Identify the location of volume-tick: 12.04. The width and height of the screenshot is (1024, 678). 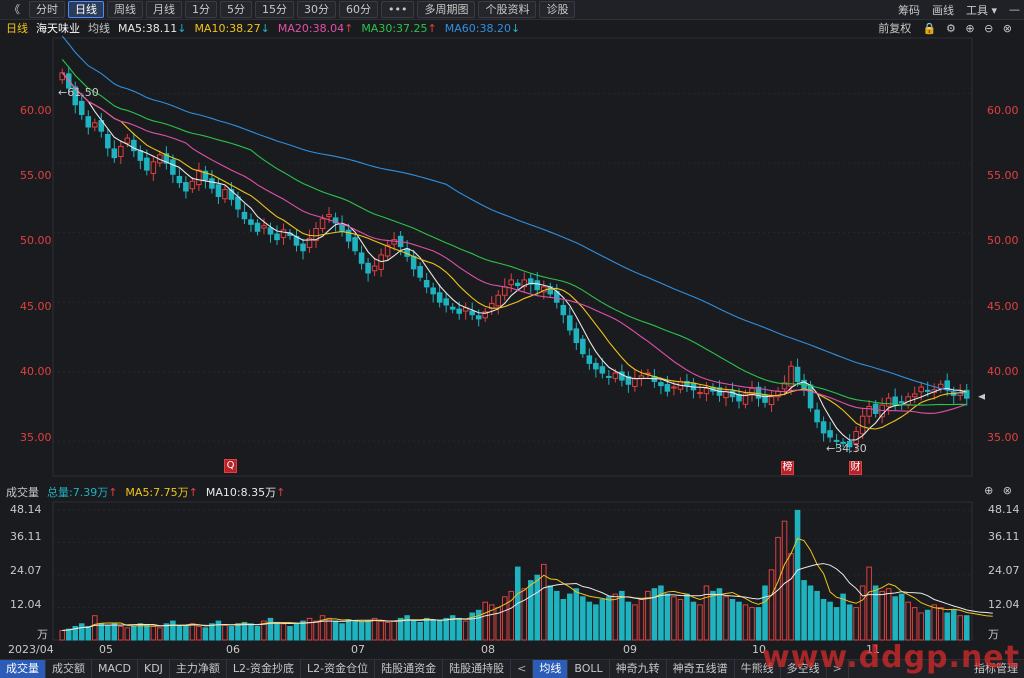
(26, 604).